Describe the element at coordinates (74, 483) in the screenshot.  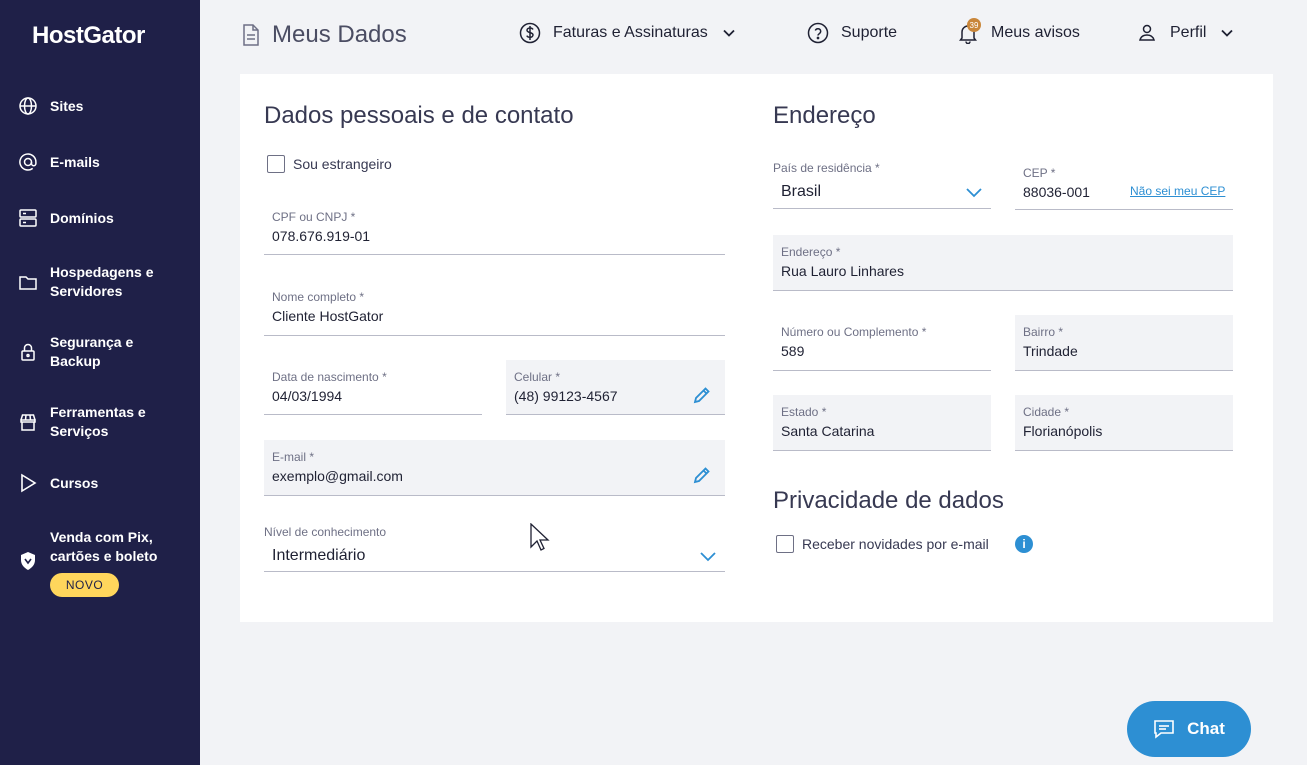
I see `sidebar-item-label: Cursos` at that location.